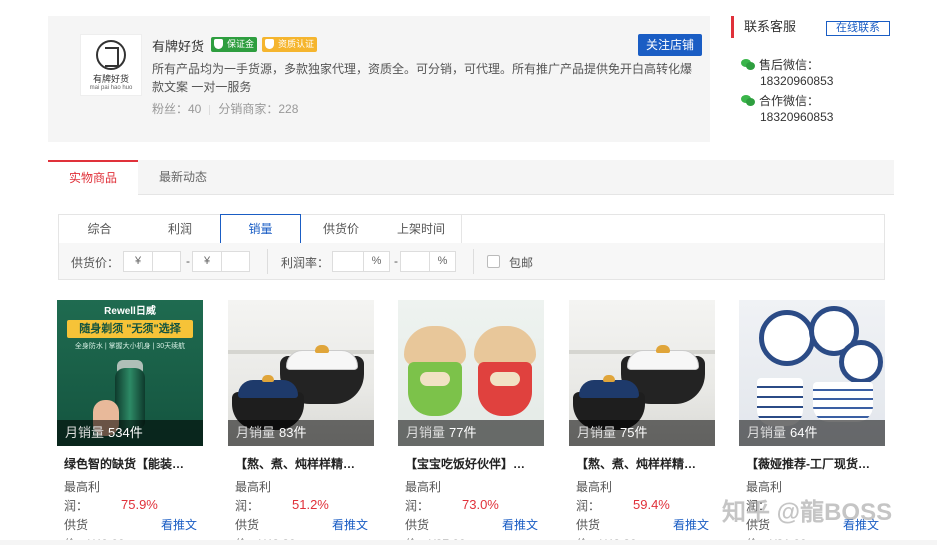 This screenshot has width=937, height=545. Describe the element at coordinates (789, 101) in the screenshot. I see `cooperation-wechat-label: 合作微信：` at that location.